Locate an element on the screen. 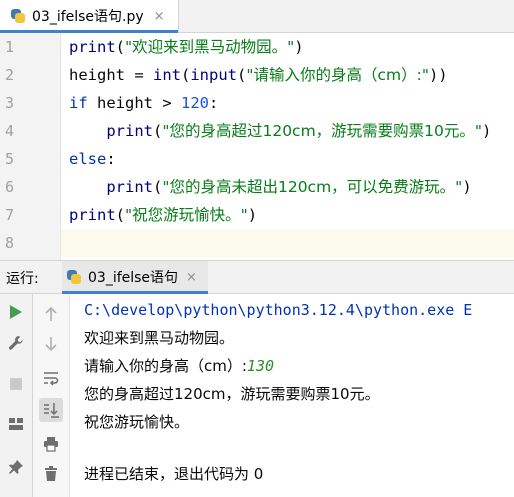  pin-icon is located at coordinates (16, 467).